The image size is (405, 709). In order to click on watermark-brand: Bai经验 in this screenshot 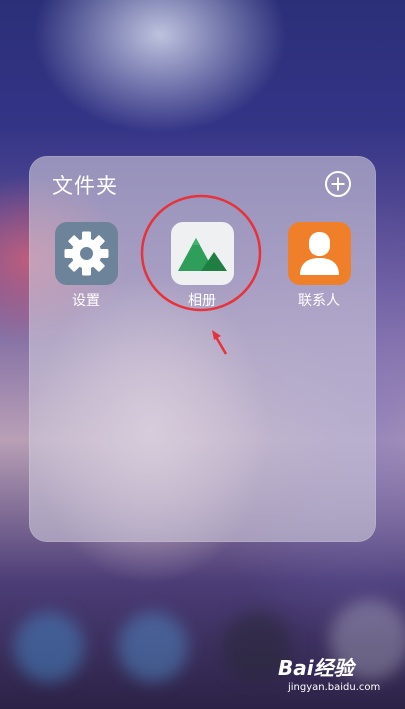, I will do `click(316, 668)`.